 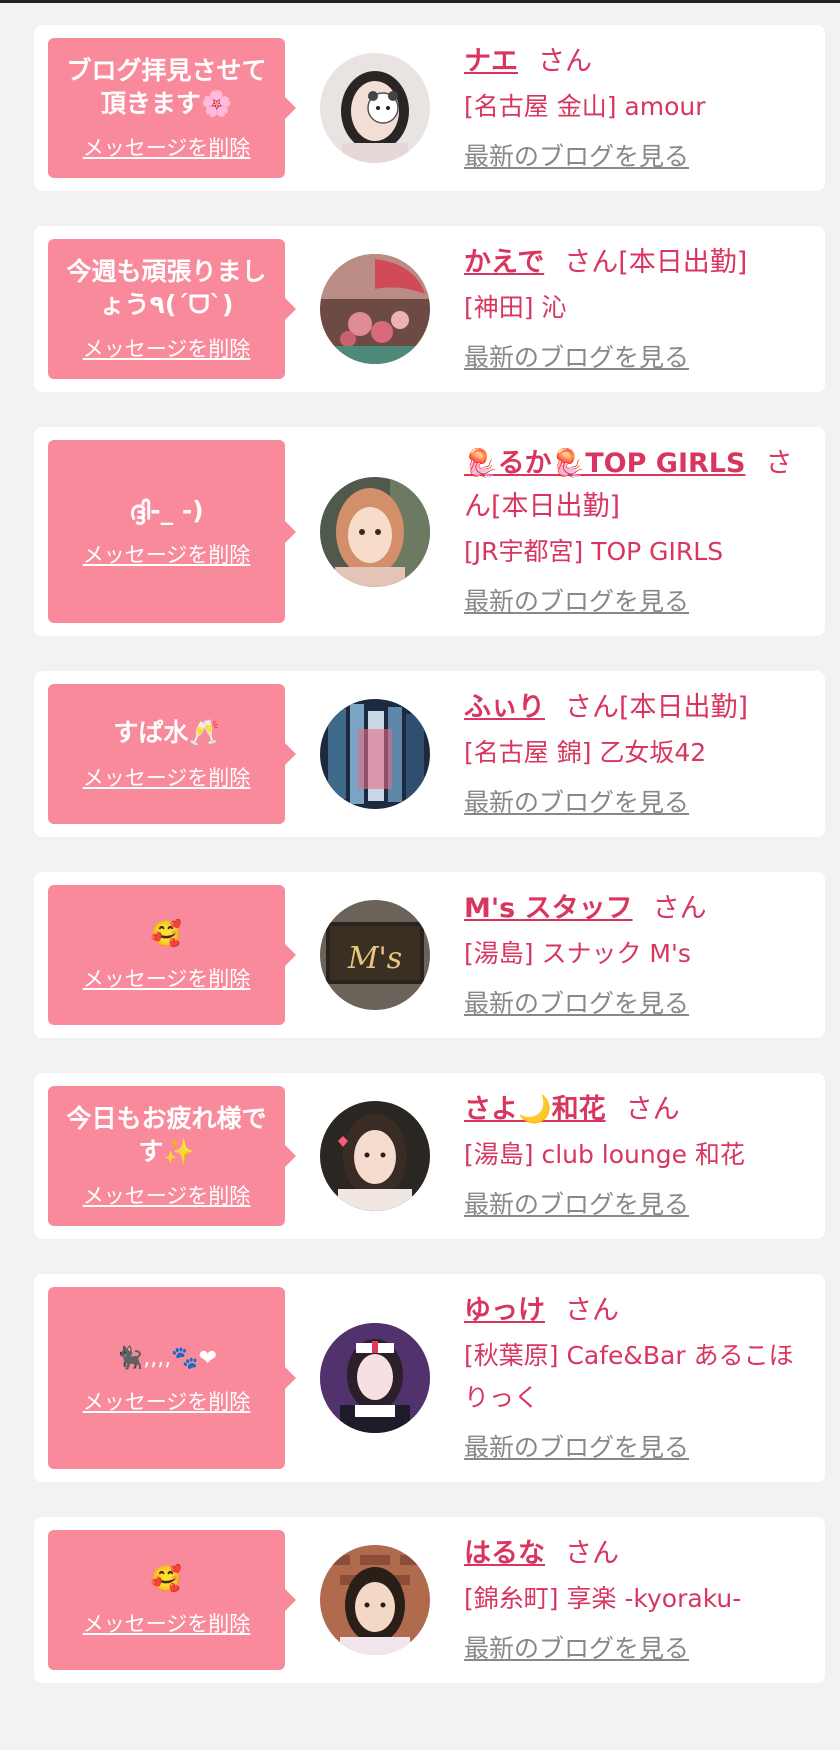 I want to click on name-link: ゆっけ, so click(x=504, y=1310).